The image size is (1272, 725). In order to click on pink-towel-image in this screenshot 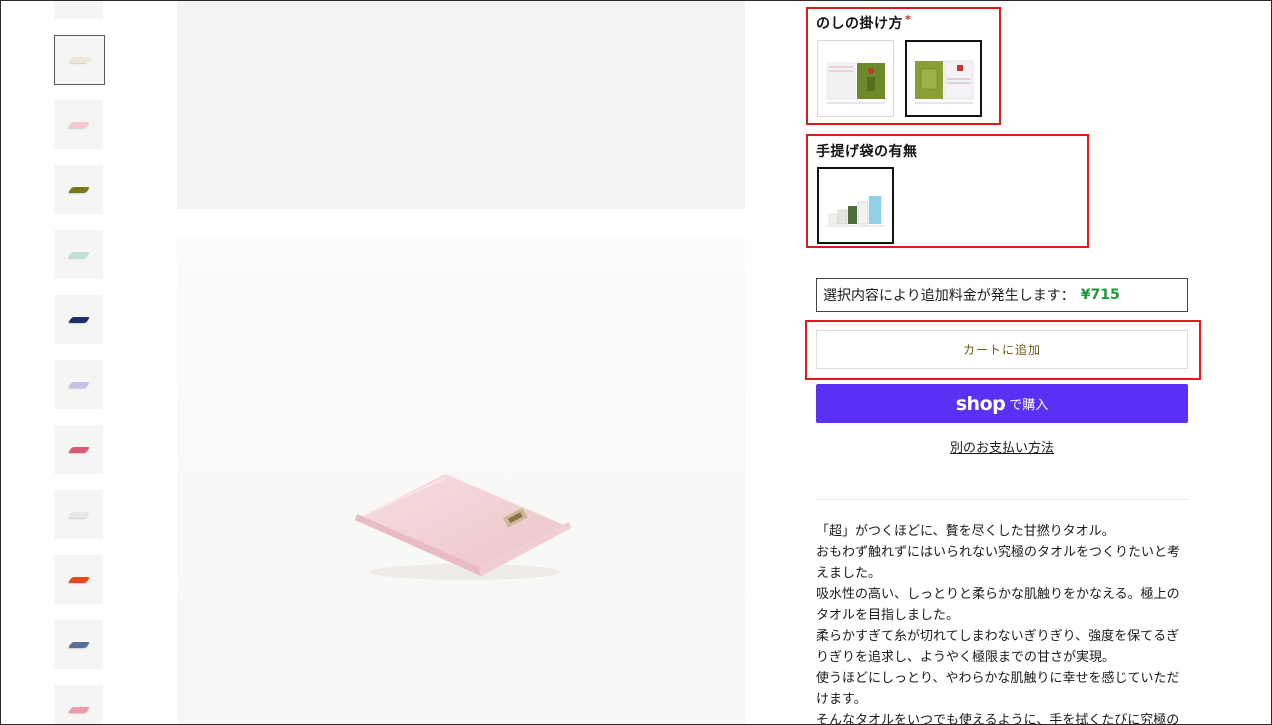, I will do `click(463, 527)`.